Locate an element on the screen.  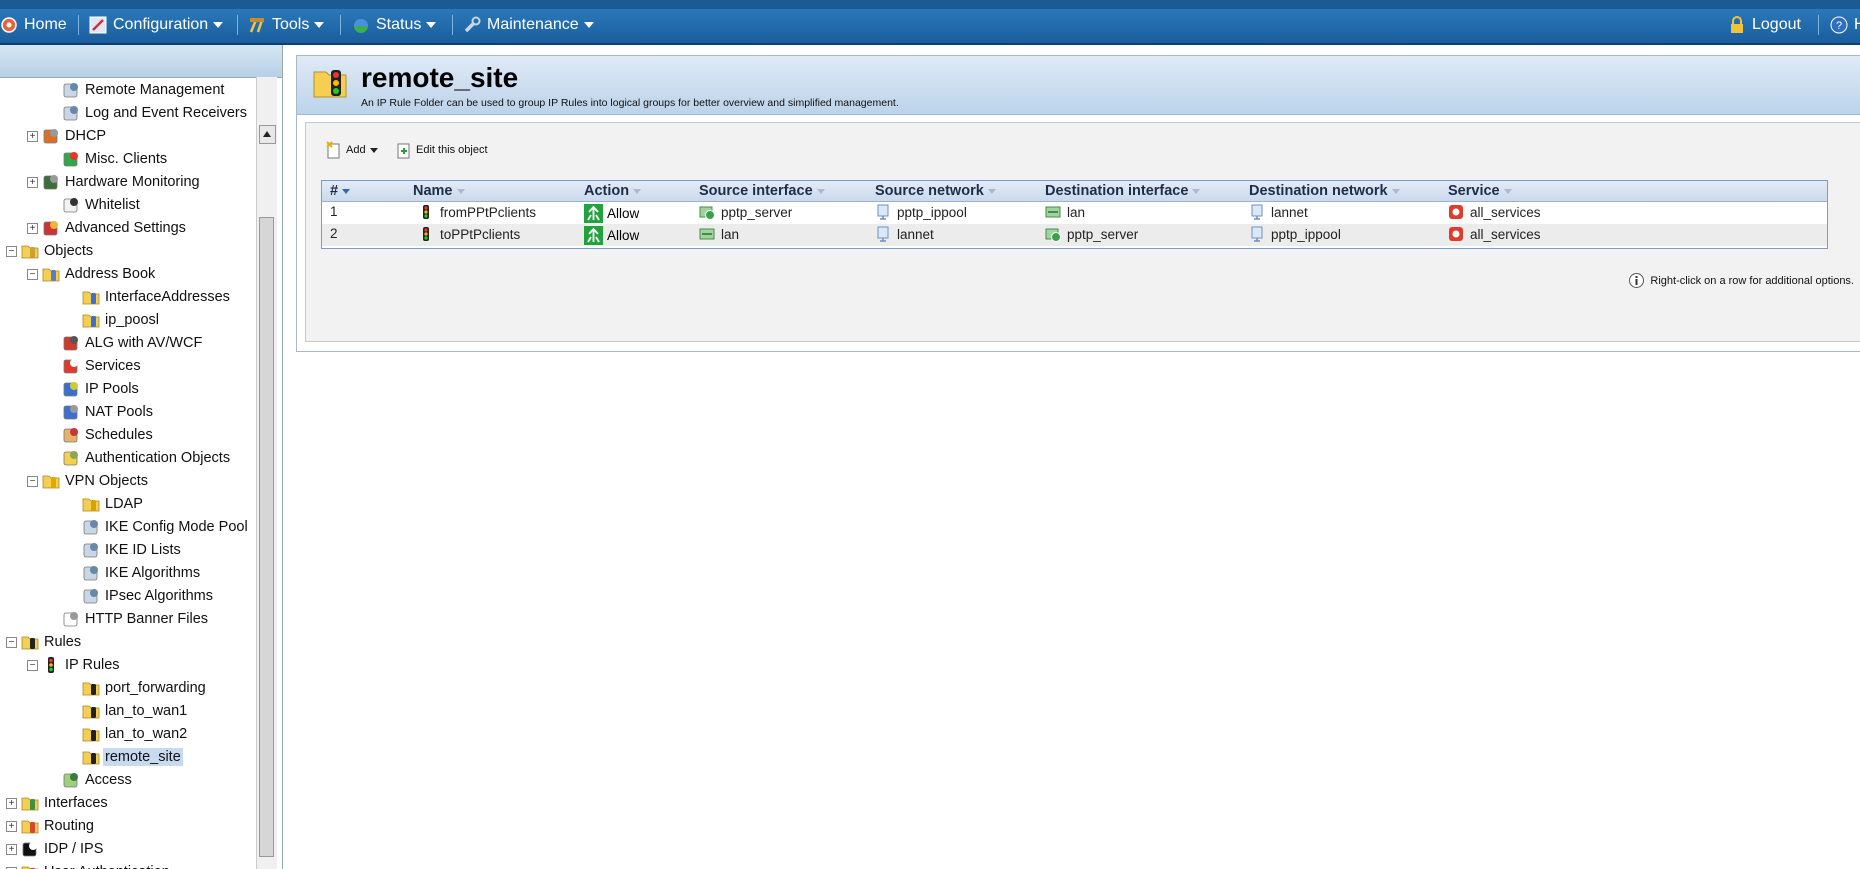
tree-node-ike-id-lists: IKE ID Lists is located at coordinates (125, 550).